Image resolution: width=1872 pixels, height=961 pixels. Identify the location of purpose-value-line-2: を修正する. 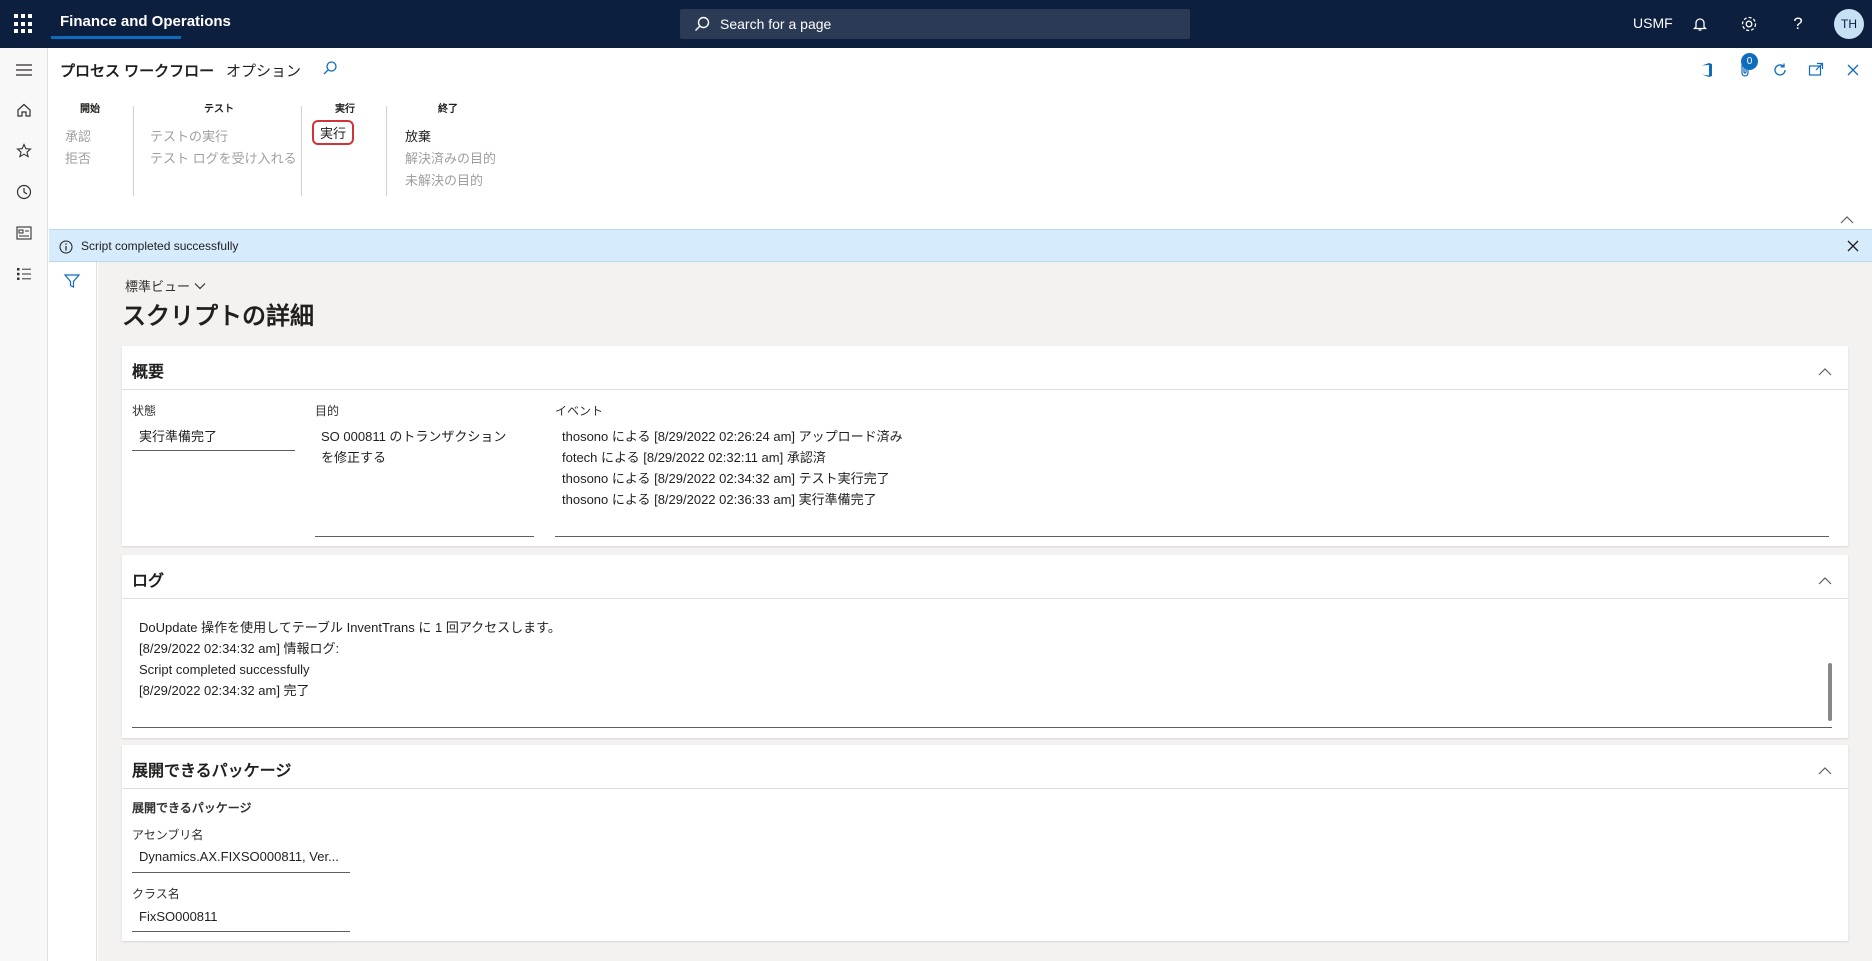
(354, 457).